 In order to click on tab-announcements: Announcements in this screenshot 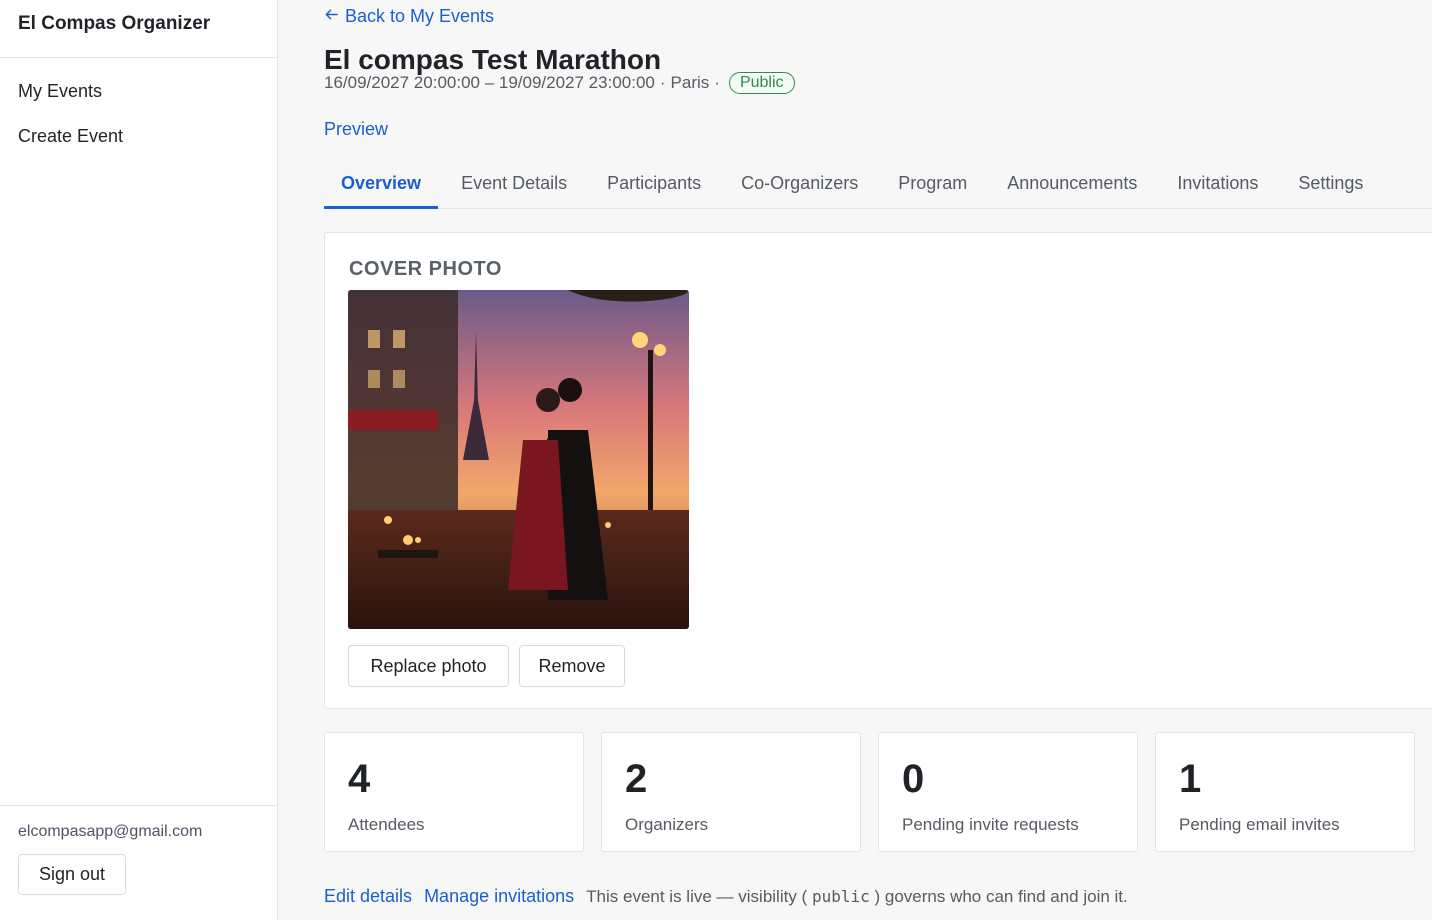, I will do `click(1072, 186)`.